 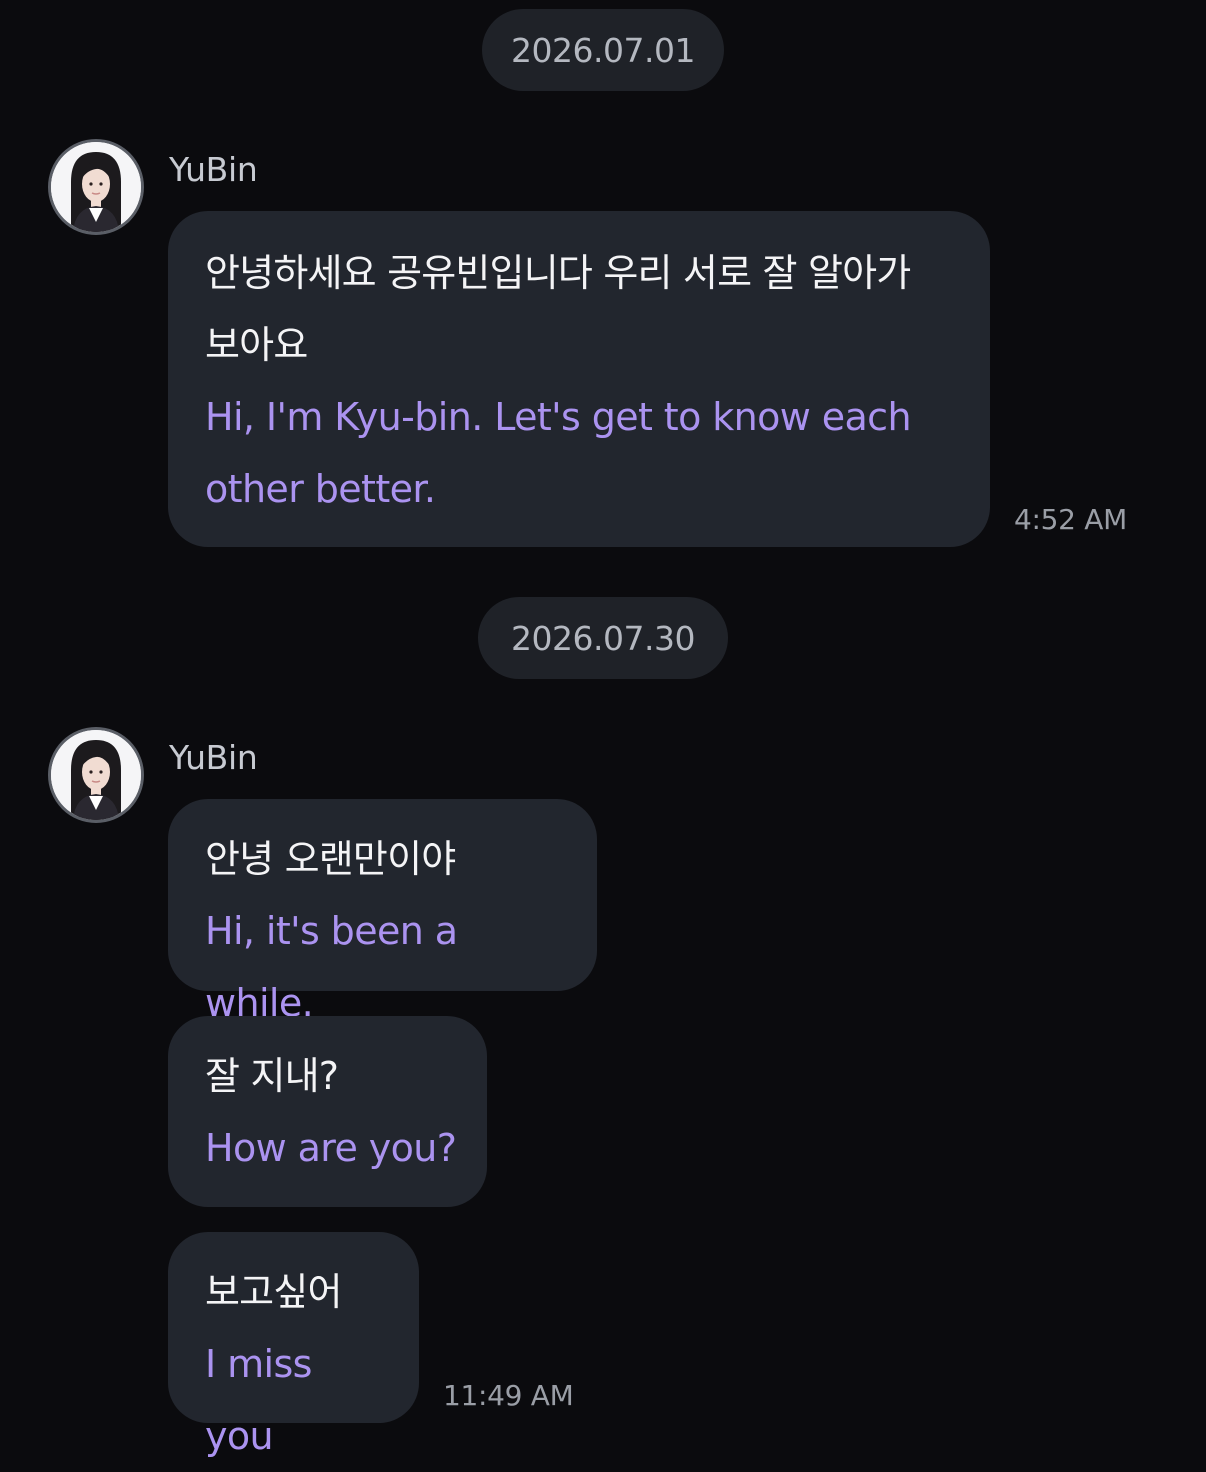 What do you see at coordinates (273, 1292) in the screenshot?
I see `message-original-text: 보고싶어` at bounding box center [273, 1292].